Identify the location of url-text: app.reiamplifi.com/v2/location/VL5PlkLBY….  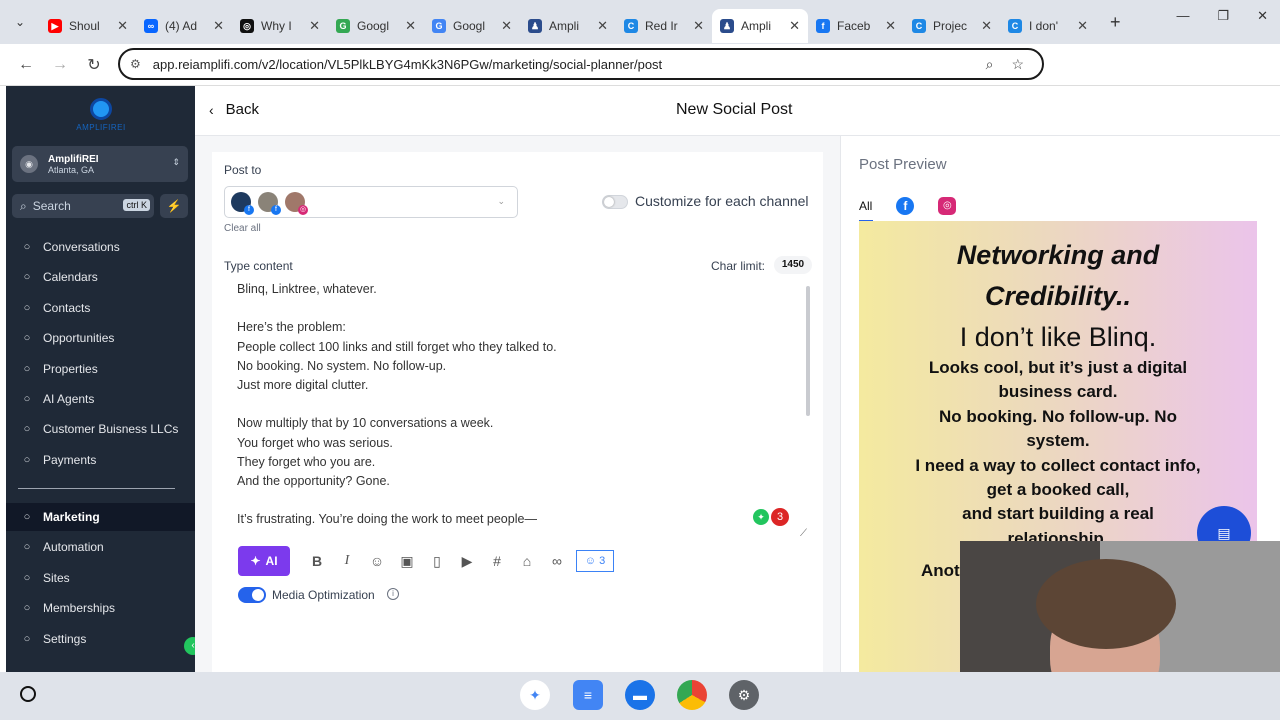
(569, 64).